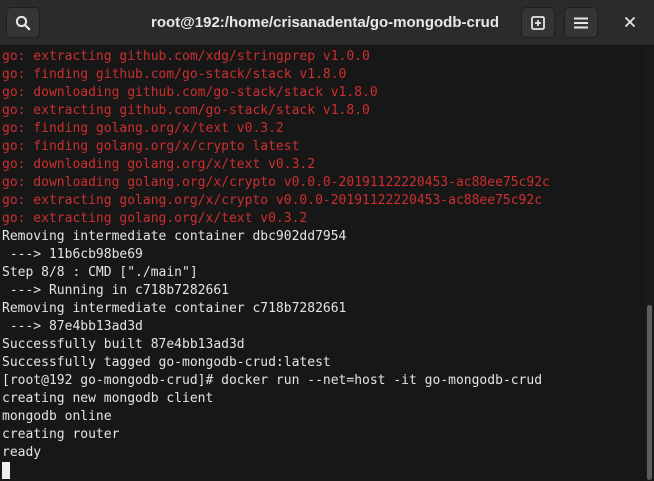  What do you see at coordinates (143, 128) in the screenshot?
I see `terminal-line: go: finding golang.org/x/text v0.3.2` at bounding box center [143, 128].